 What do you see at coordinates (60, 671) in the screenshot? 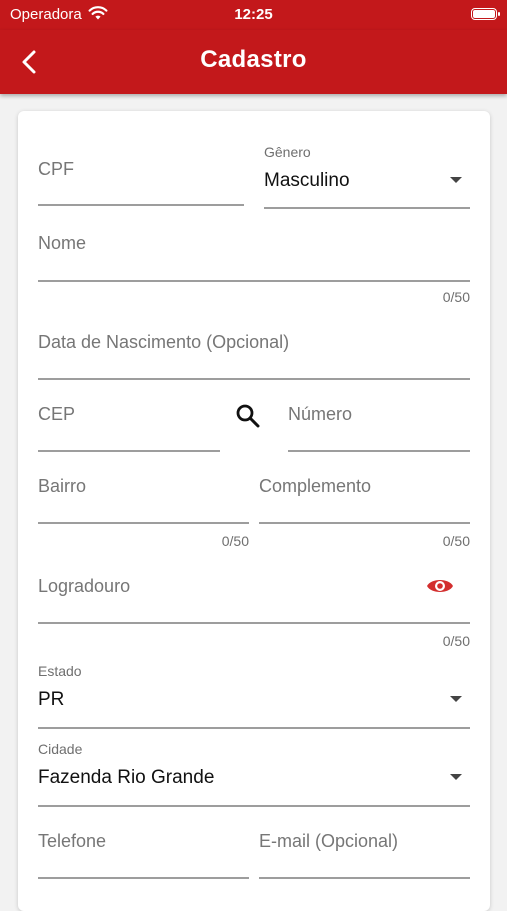
I see `state-label: Estado` at bounding box center [60, 671].